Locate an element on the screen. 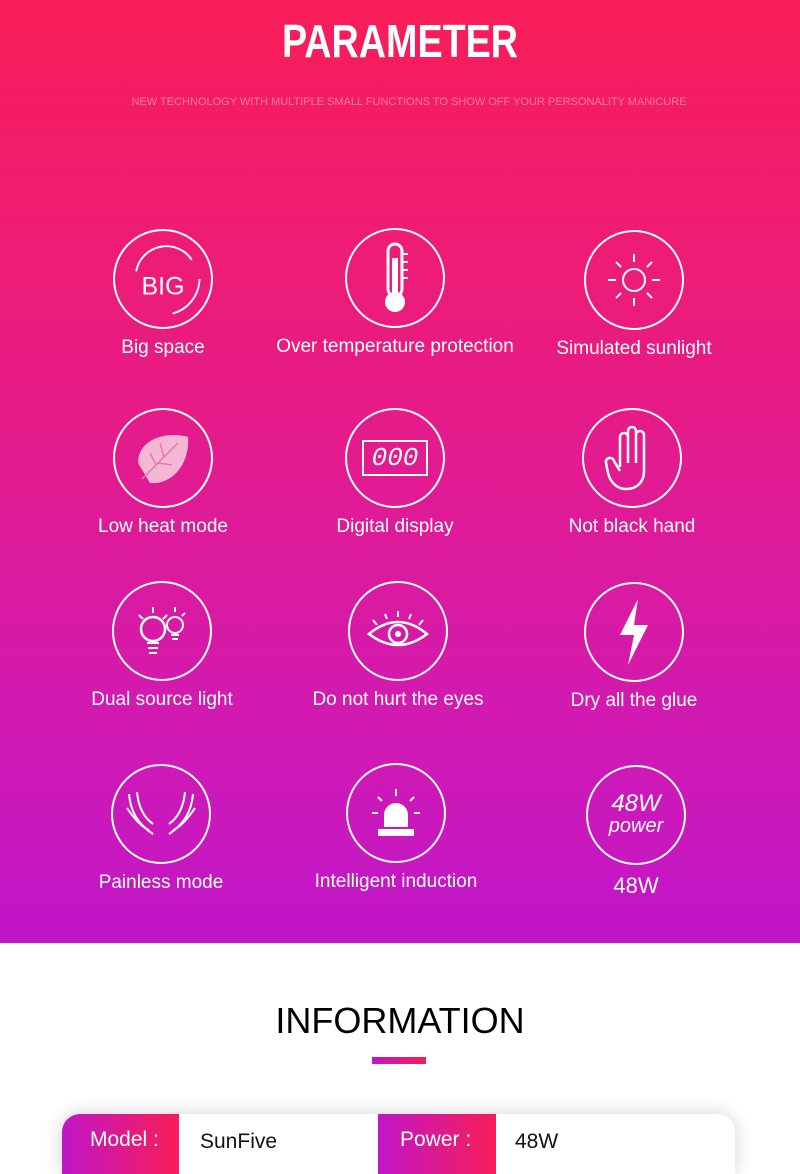 The height and width of the screenshot is (1174, 800). feature-not-black-hand: Not black hand is located at coordinates (632, 473).